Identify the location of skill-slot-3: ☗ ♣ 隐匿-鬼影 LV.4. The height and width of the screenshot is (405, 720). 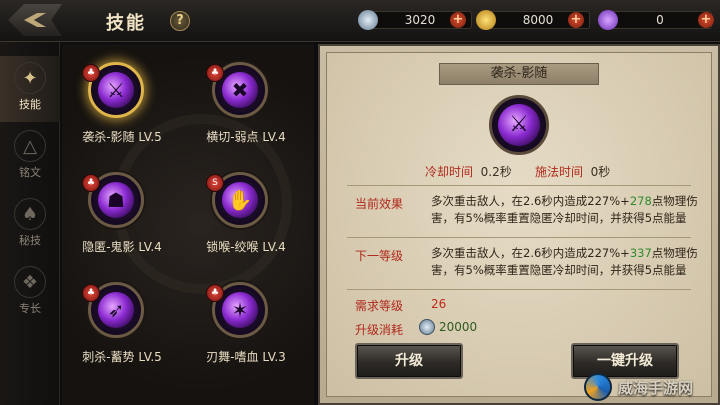
(122, 222).